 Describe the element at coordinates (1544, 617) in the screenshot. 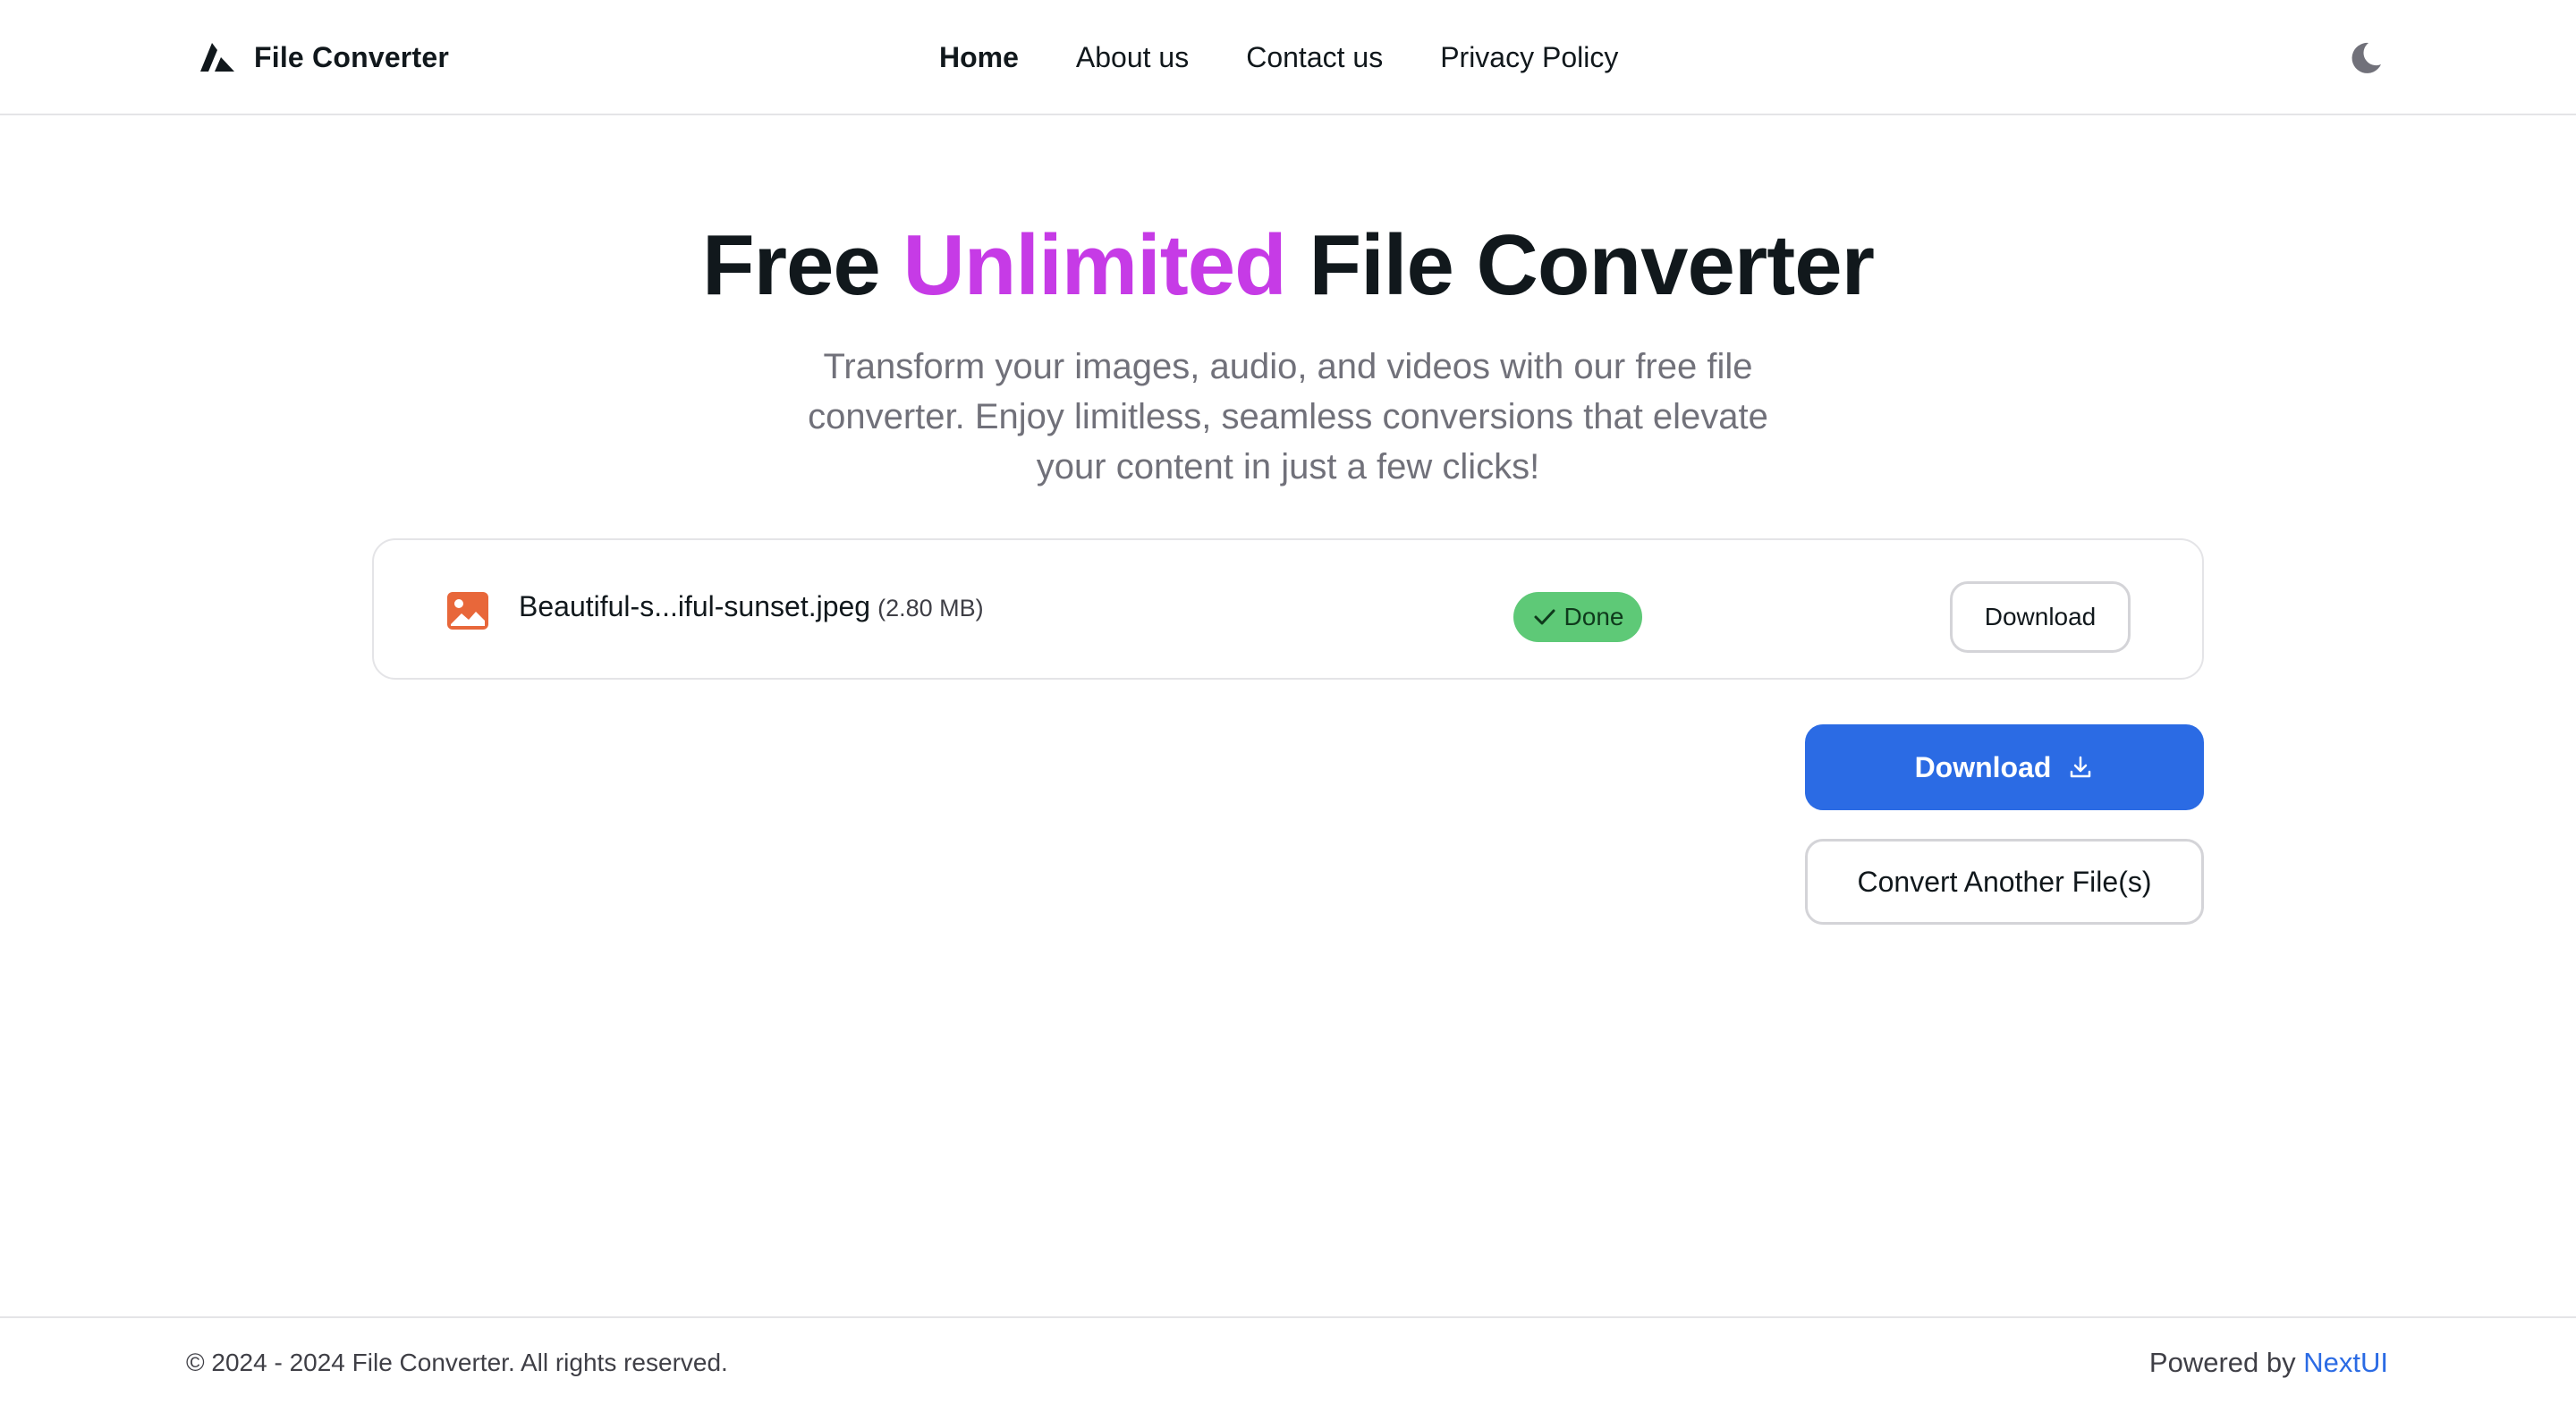

I see `check-icon` at that location.